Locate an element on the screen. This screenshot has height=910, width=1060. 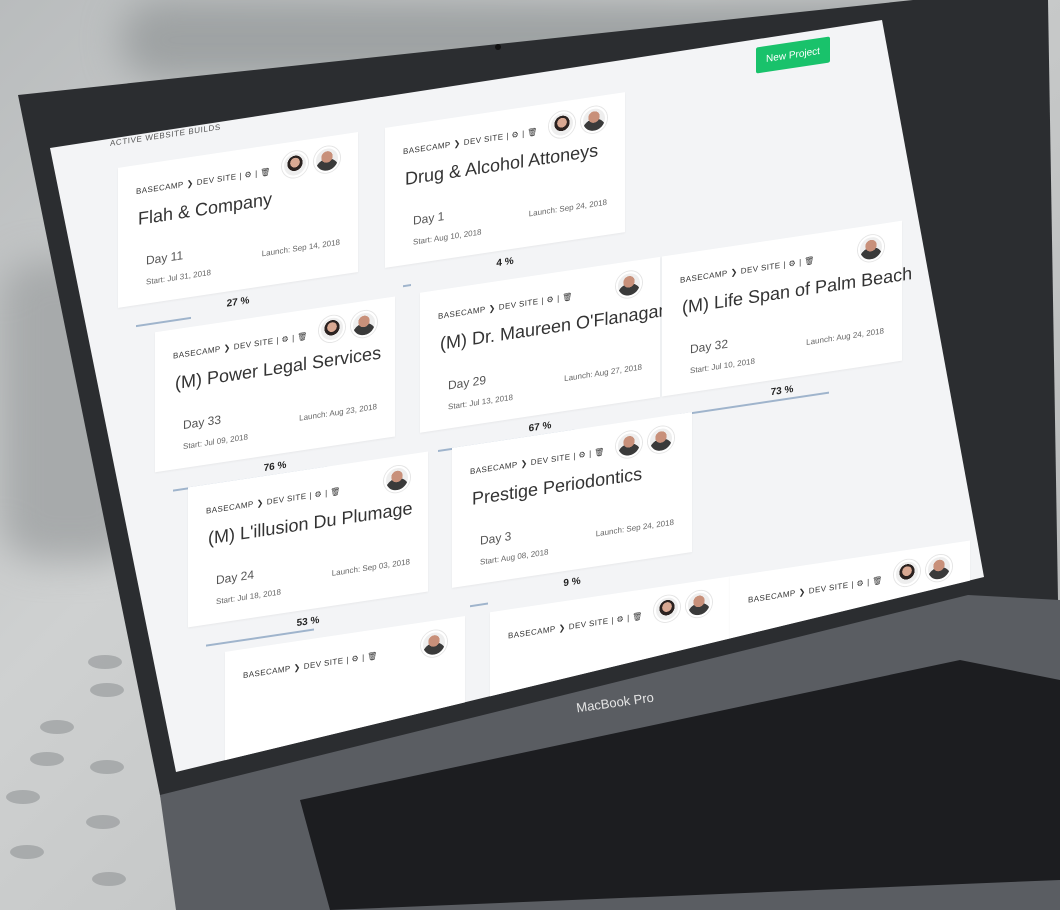
project-day: Day 24 is located at coordinates (235, 577).